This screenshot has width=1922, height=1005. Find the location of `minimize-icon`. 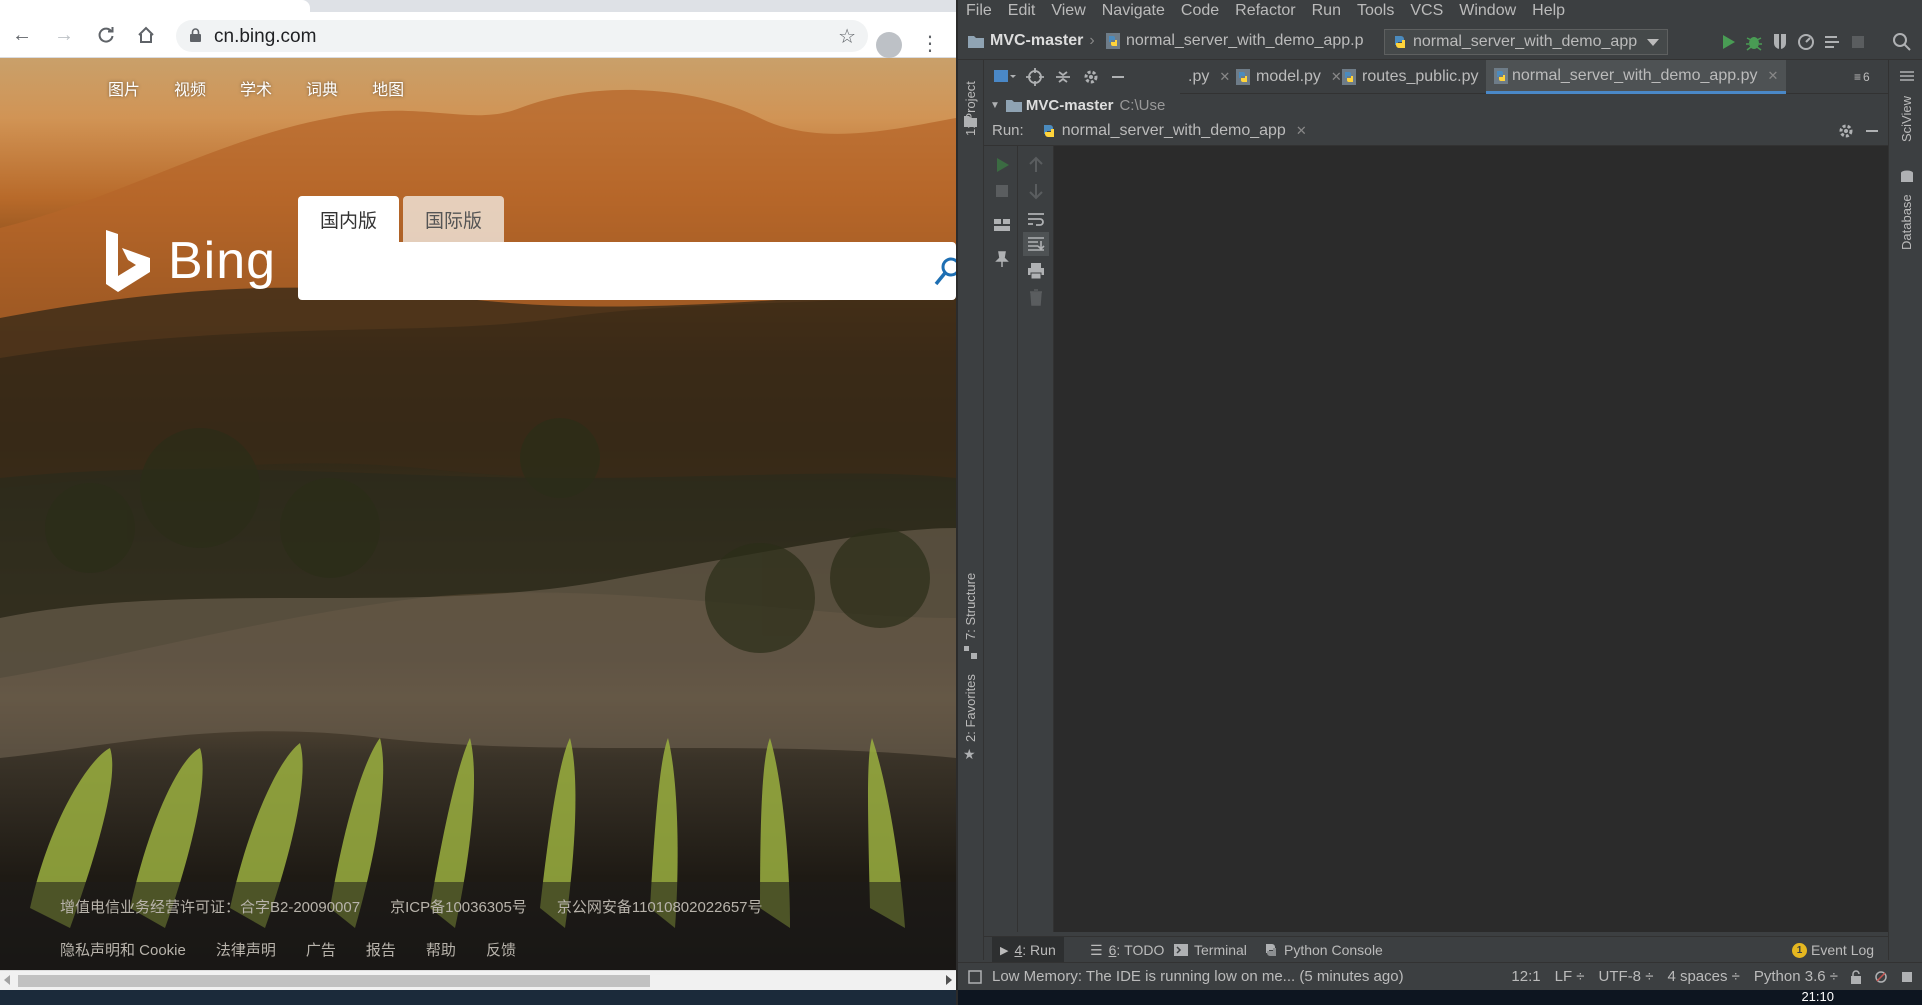

minimize-icon is located at coordinates (1872, 131).